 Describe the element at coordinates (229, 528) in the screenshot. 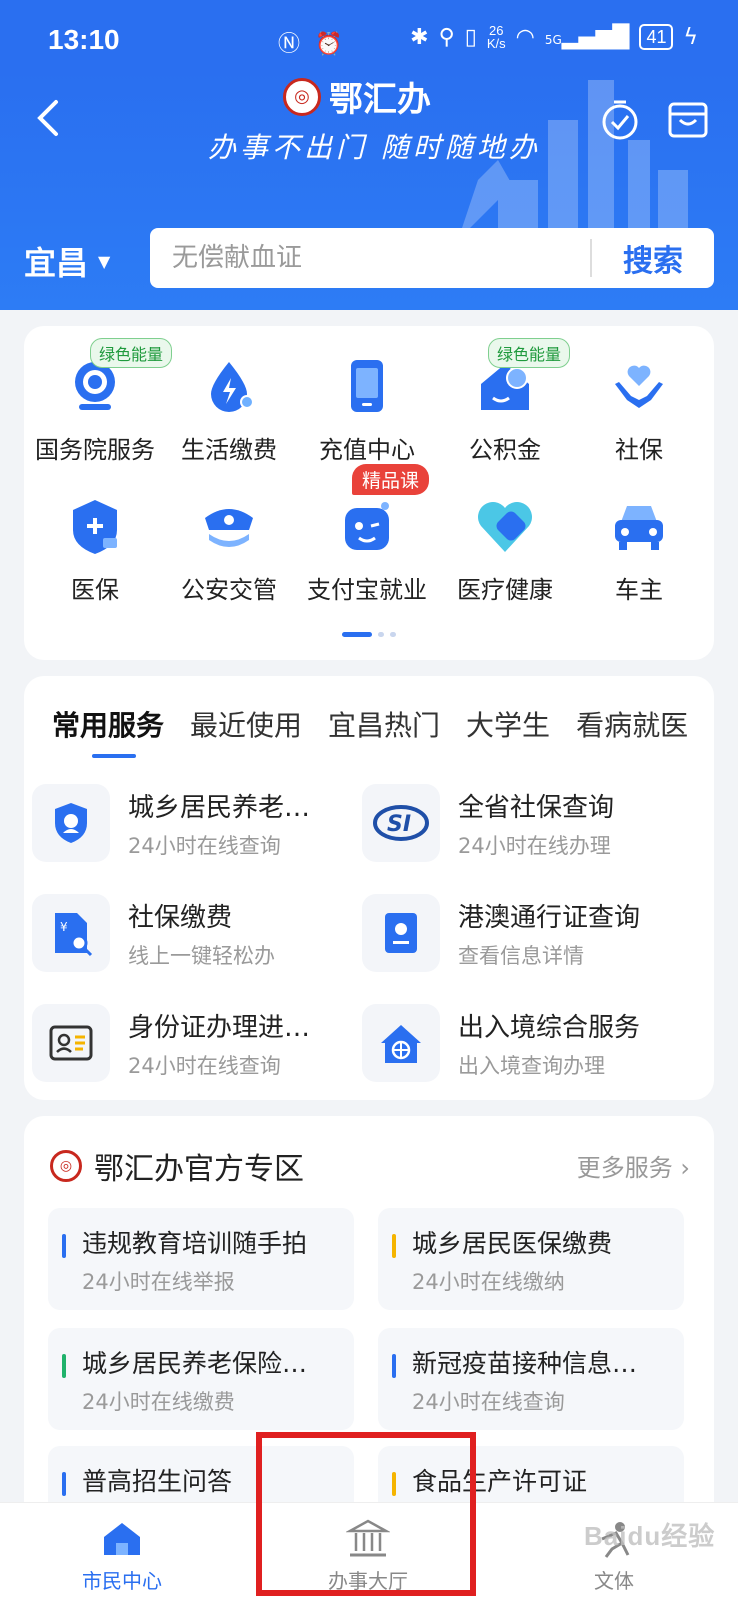

I see `police-cap-icon` at that location.